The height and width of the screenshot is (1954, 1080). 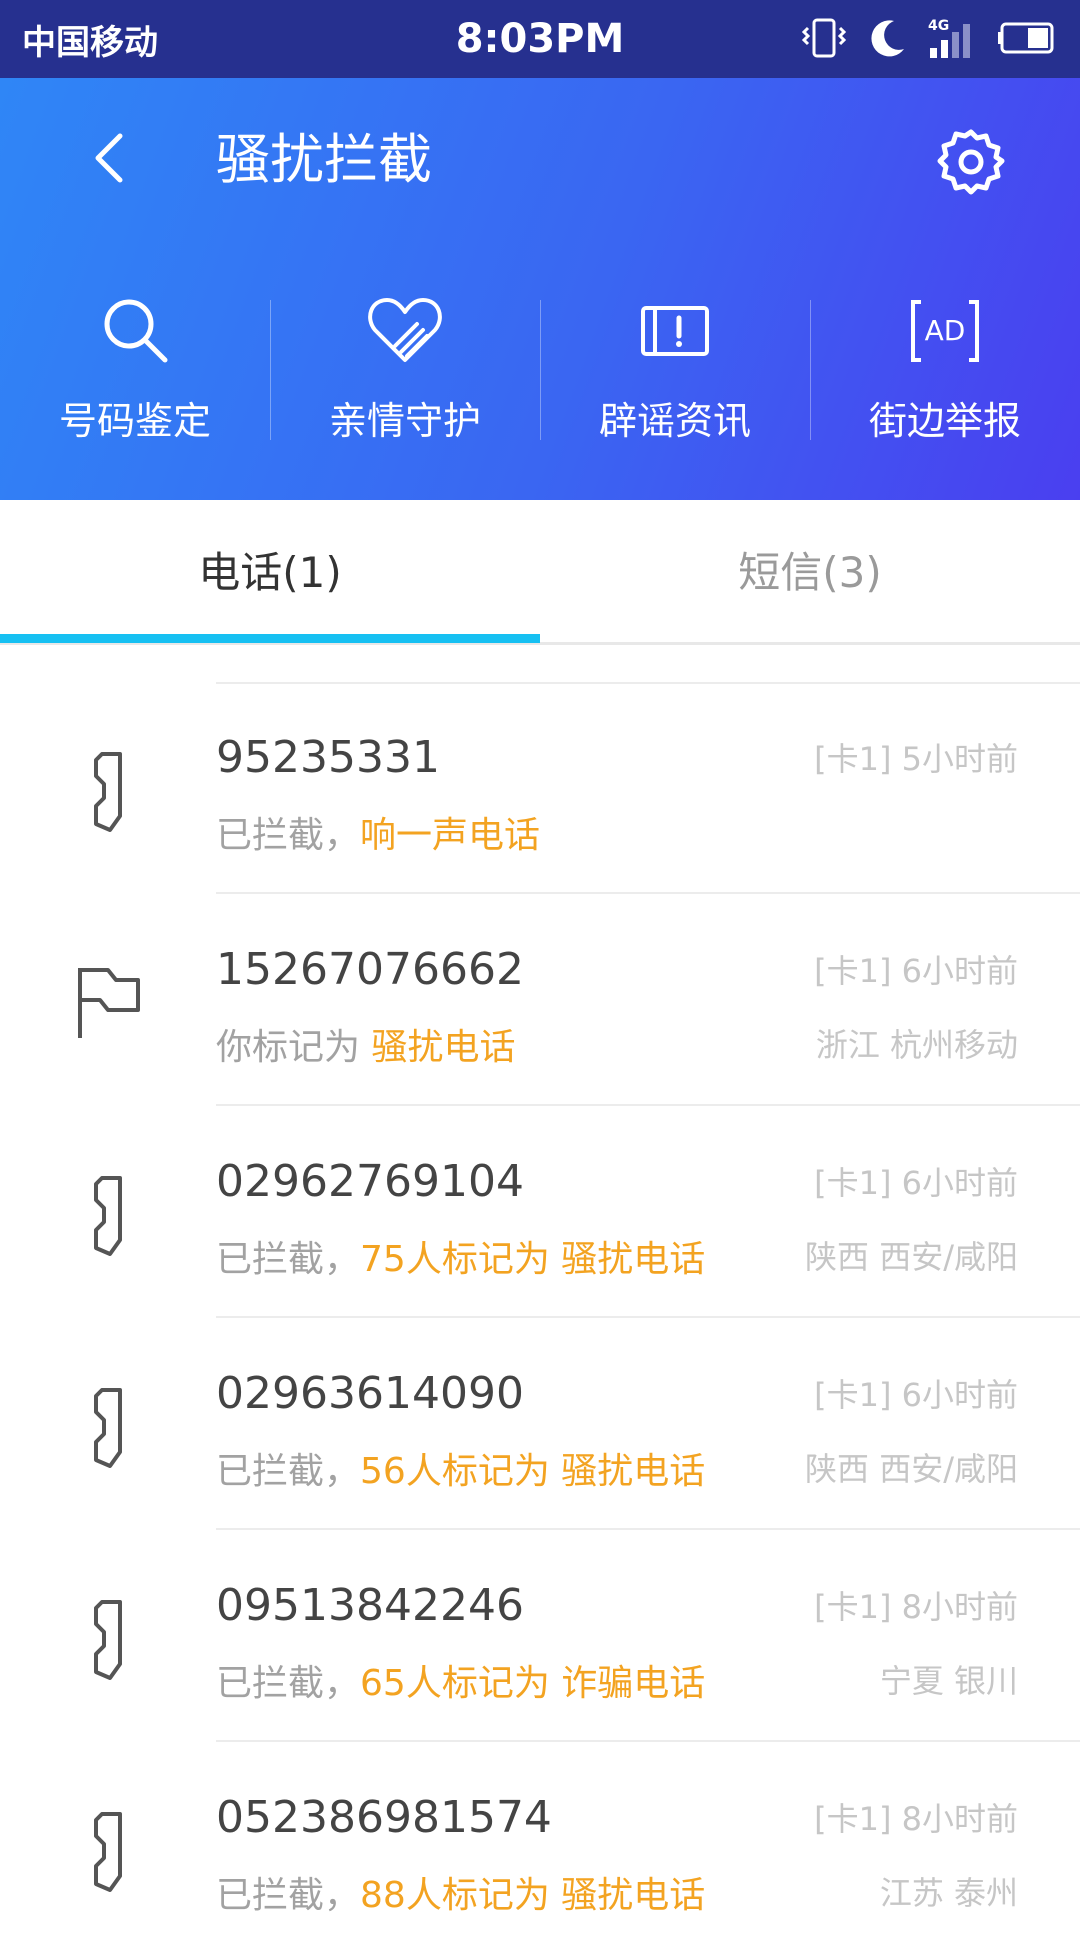 What do you see at coordinates (916, 1045) in the screenshot?
I see `call-location: 浙江 杭州移动` at bounding box center [916, 1045].